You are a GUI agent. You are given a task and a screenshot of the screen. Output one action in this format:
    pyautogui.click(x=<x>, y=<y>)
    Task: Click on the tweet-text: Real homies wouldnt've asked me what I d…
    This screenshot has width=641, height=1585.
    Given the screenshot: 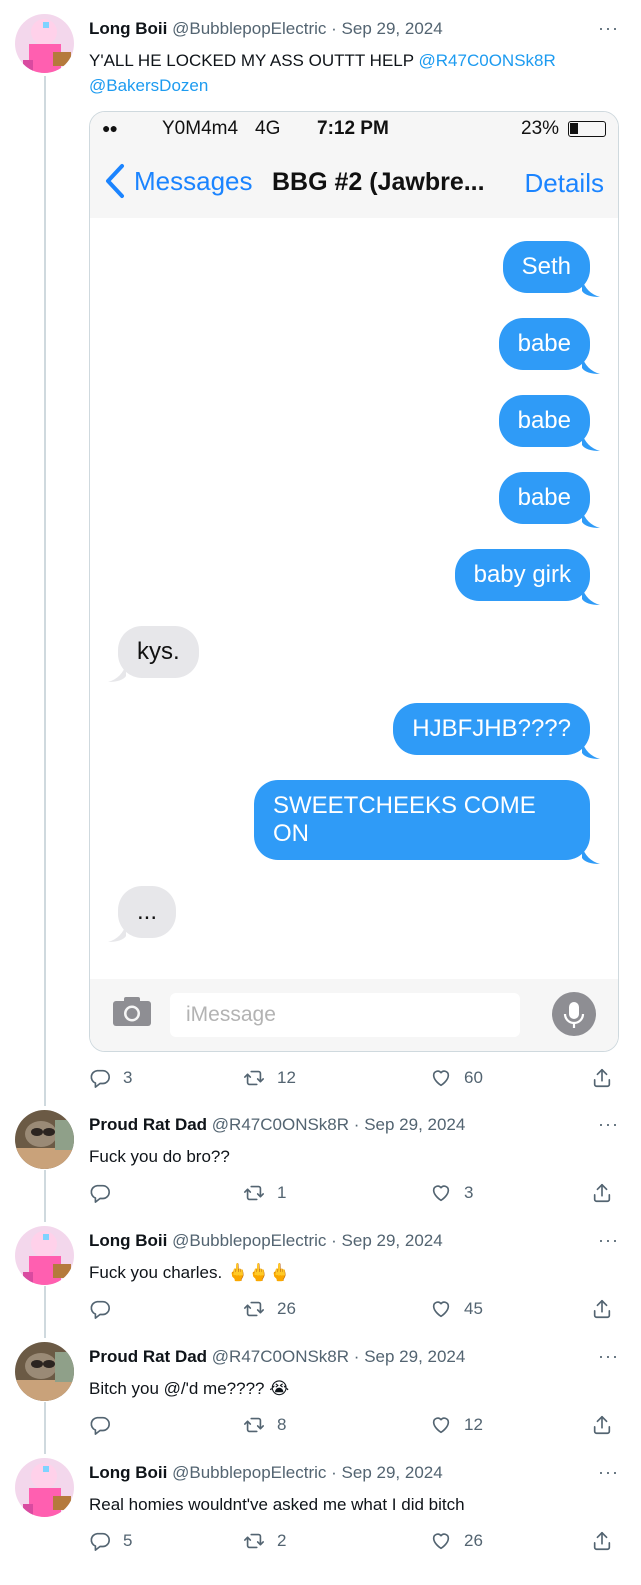 What is the action you would take?
    pyautogui.click(x=277, y=1504)
    